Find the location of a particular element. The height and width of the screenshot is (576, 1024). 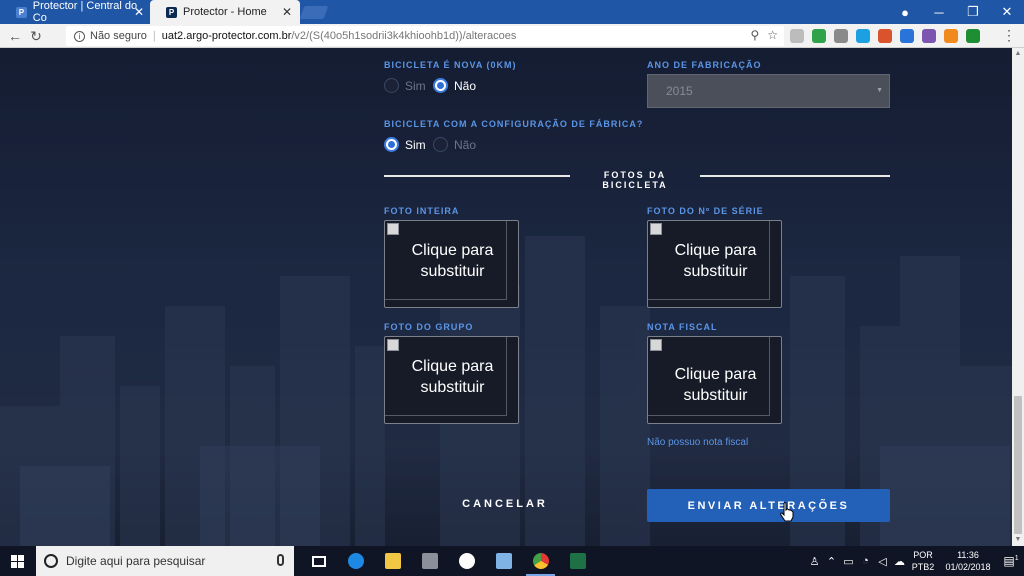

windows-start-button is located at coordinates (17, 561).